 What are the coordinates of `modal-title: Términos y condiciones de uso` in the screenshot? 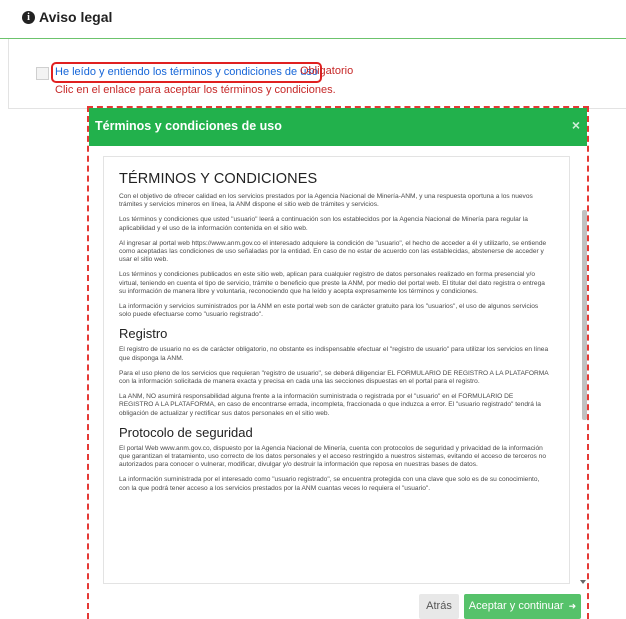 It's located at (188, 126).